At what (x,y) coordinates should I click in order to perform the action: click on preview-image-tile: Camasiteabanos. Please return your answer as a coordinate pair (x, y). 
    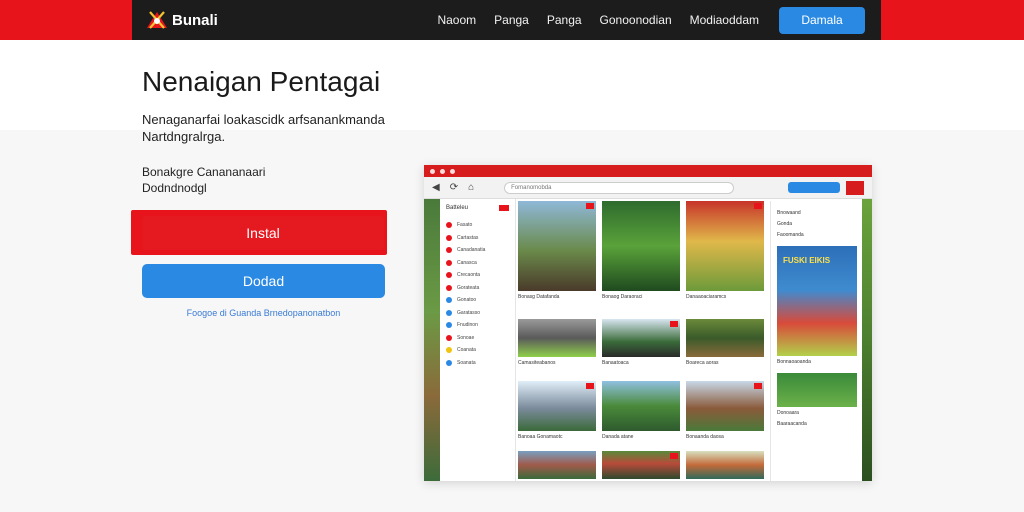
    Looking at the image, I should click on (557, 342).